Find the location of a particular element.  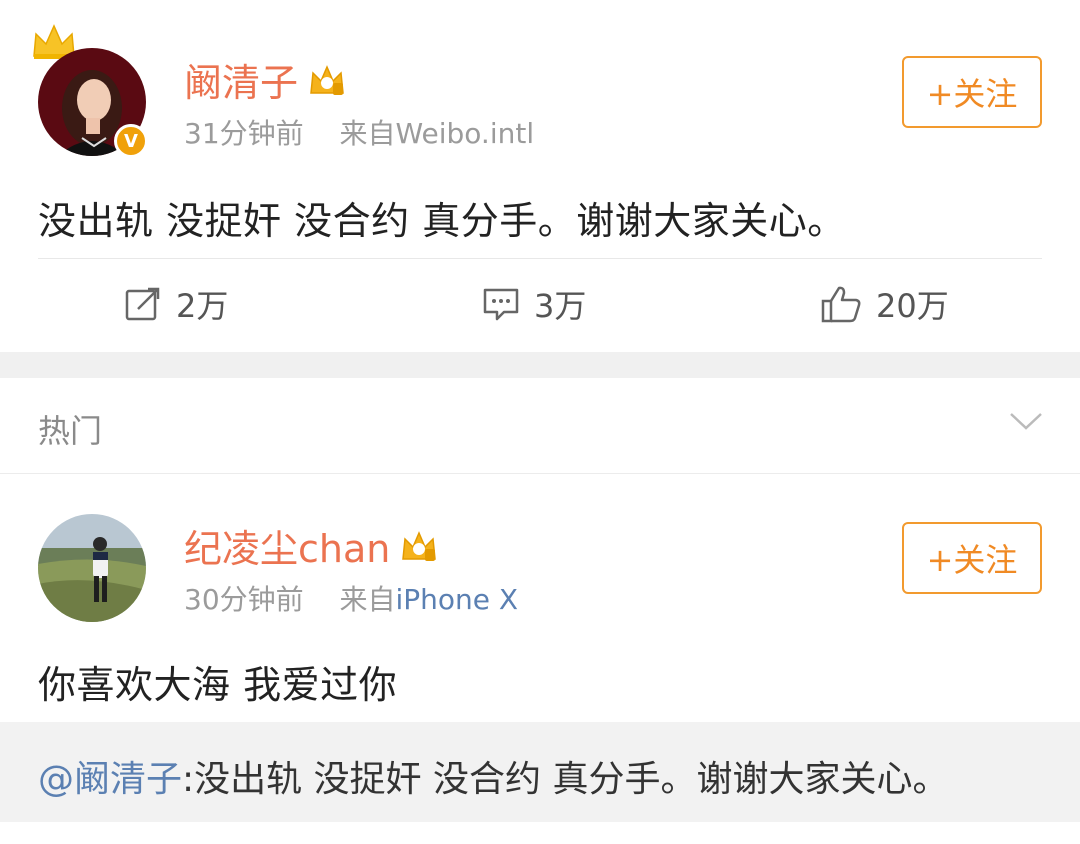

post-meta: 31分钟前 来自Weibo.intl is located at coordinates (359, 132).